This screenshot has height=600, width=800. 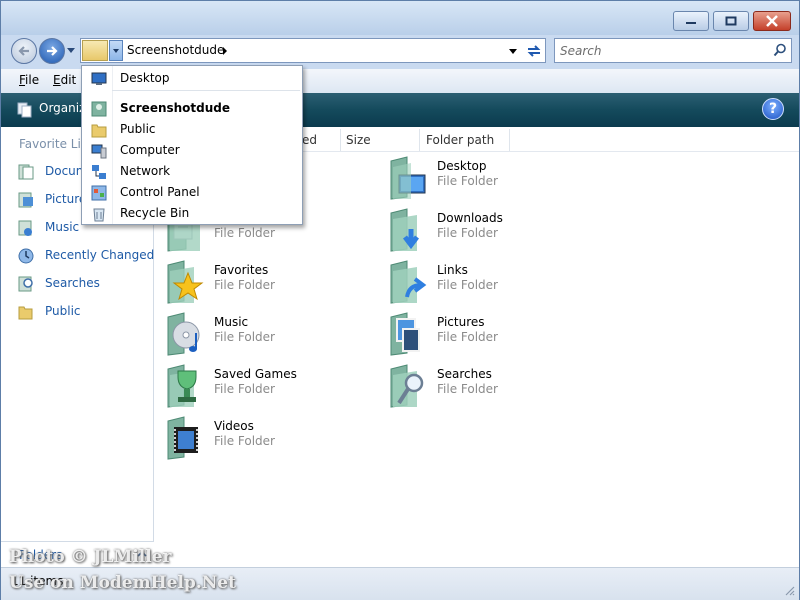 I want to click on arrow-right-icon, so click(x=52, y=51).